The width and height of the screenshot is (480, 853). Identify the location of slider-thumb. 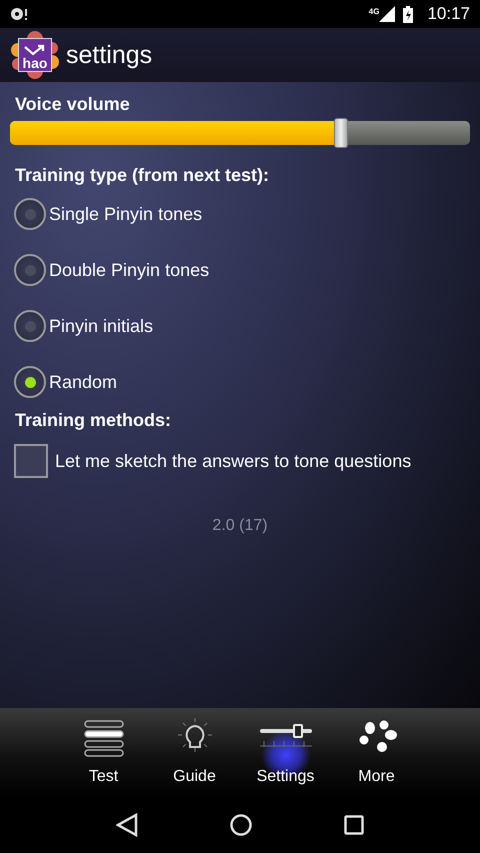
(341, 133).